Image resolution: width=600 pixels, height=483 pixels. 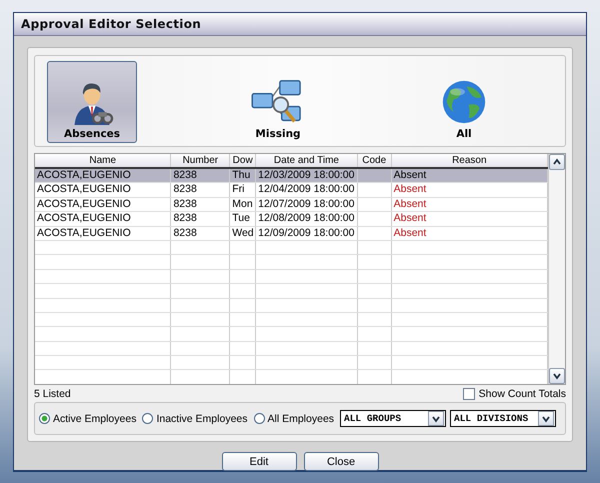 I want to click on table-row: ACOSTA,EUGENIO 8238 Tue 12/08/2009 18:00:00 Absent, so click(x=291, y=219).